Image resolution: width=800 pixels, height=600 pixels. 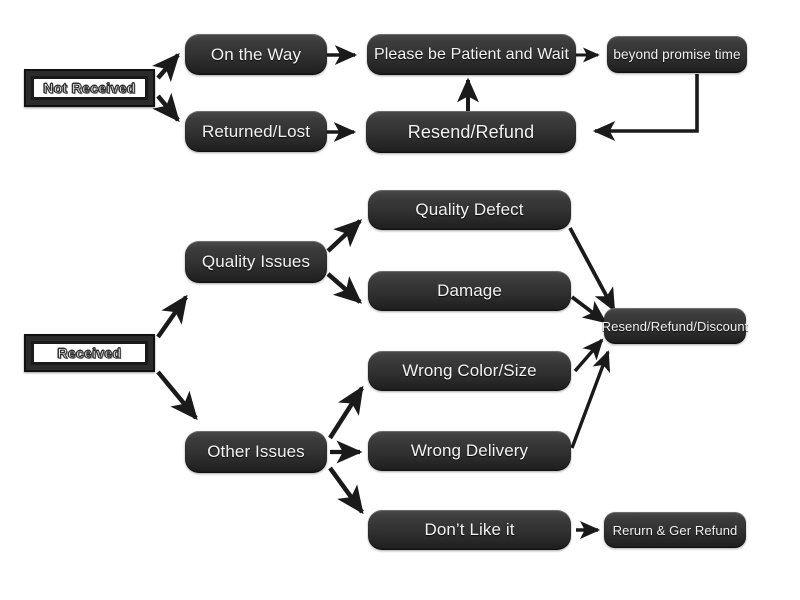 I want to click on edge-received-to-other-issues, so click(x=177, y=395).